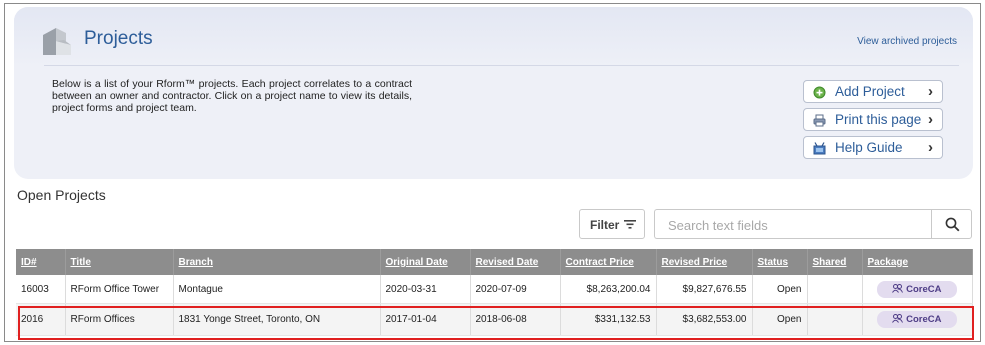  What do you see at coordinates (515, 319) in the screenshot?
I see `cell-revised-date: 2018-06-08` at bounding box center [515, 319].